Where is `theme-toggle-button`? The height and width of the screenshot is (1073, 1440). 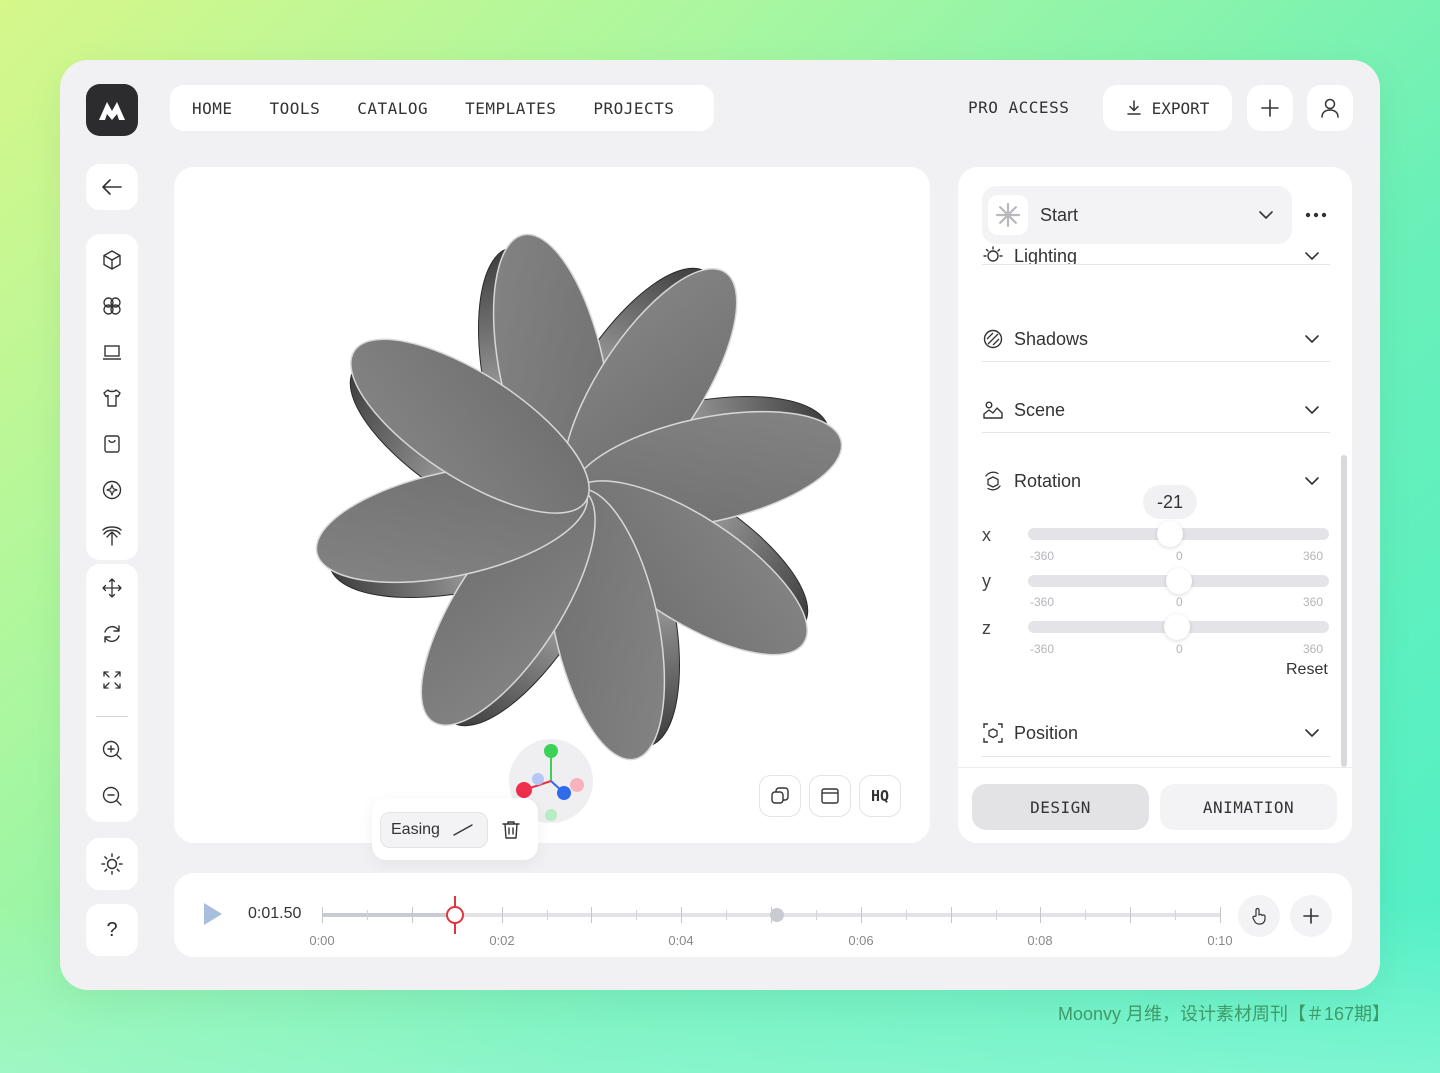
theme-toggle-button is located at coordinates (112, 864).